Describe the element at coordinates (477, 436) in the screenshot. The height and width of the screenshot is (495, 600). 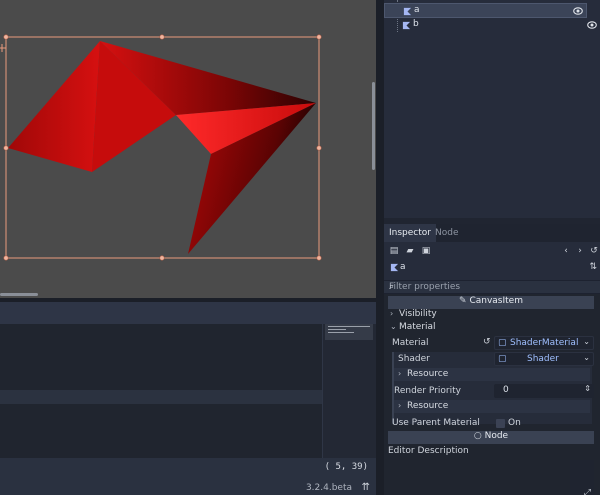
I see `node-icon: ○` at that location.